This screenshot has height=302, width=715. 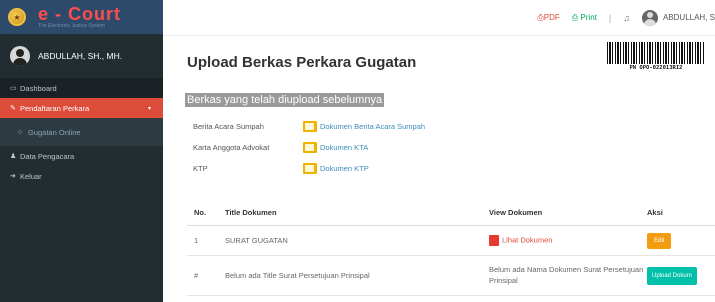 What do you see at coordinates (302, 62) in the screenshot?
I see `page-title: Upload Berkas Perkara Gugatan` at bounding box center [302, 62].